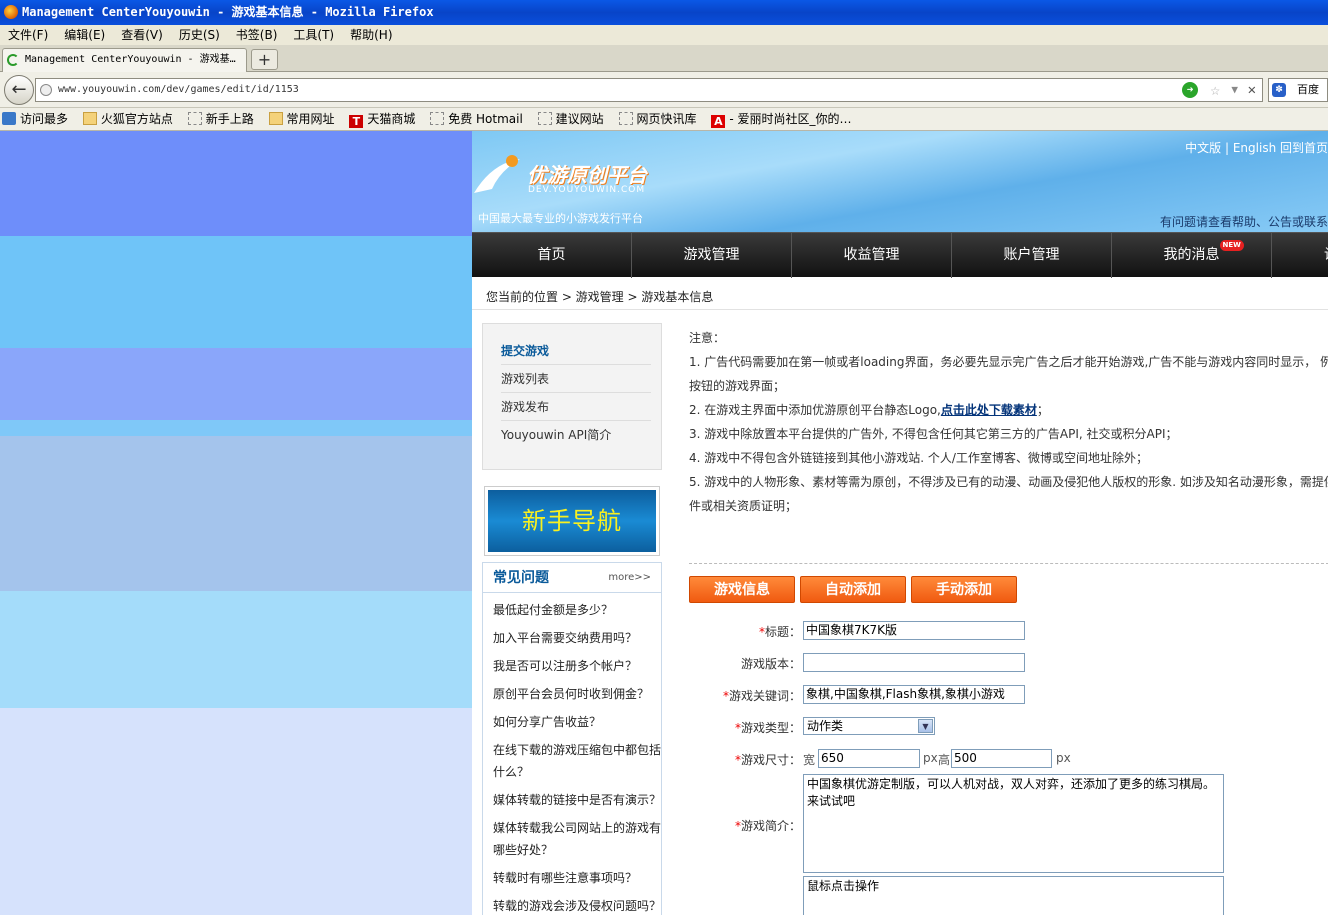 Image resolution: width=1328 pixels, height=915 pixels. What do you see at coordinates (743, 506) in the screenshot?
I see `notice-line: 件或相关资质证明；` at bounding box center [743, 506].